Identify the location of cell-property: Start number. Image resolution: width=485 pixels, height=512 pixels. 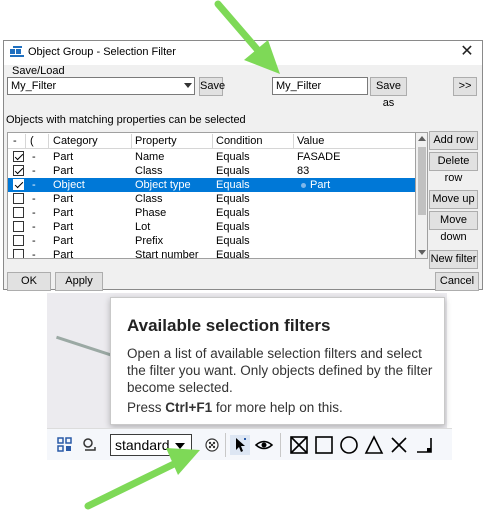
(167, 254).